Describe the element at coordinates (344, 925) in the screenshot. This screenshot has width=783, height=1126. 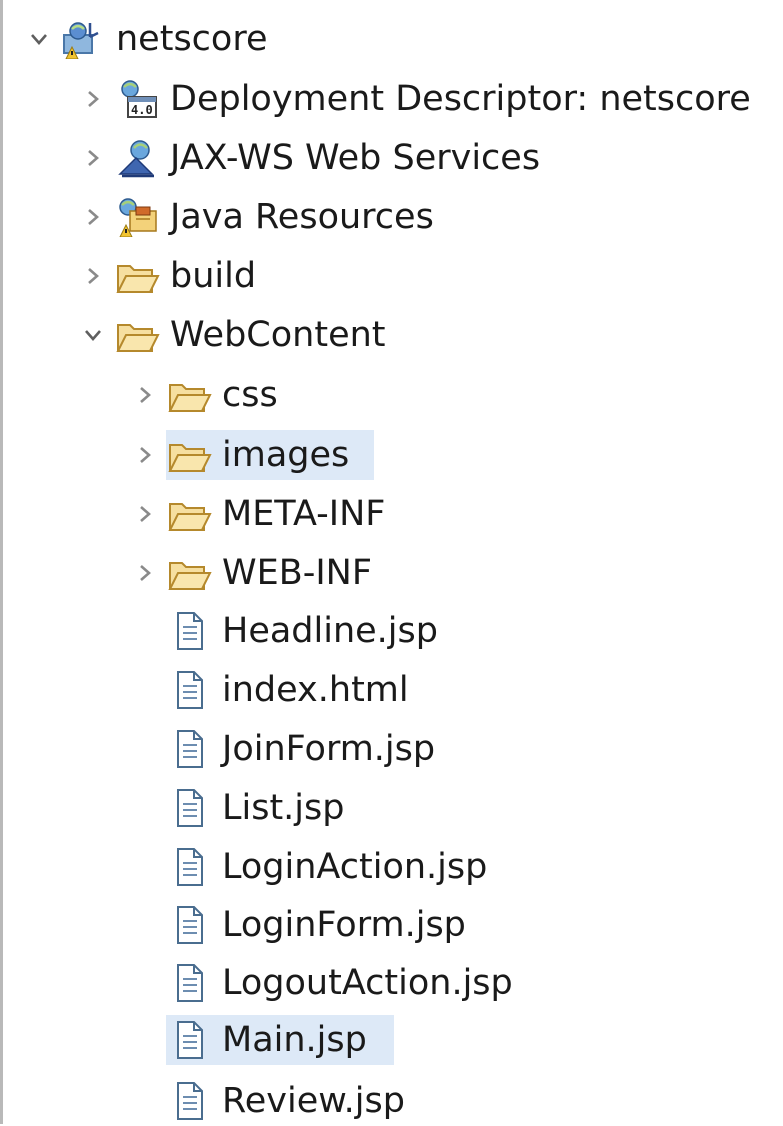
I see `tree-node-label: LoginForm.jsp` at that location.